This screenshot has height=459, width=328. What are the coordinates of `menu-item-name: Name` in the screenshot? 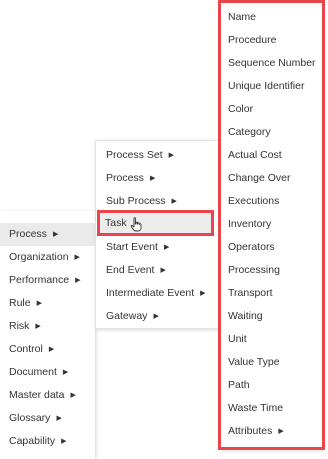 It's located at (271, 17).